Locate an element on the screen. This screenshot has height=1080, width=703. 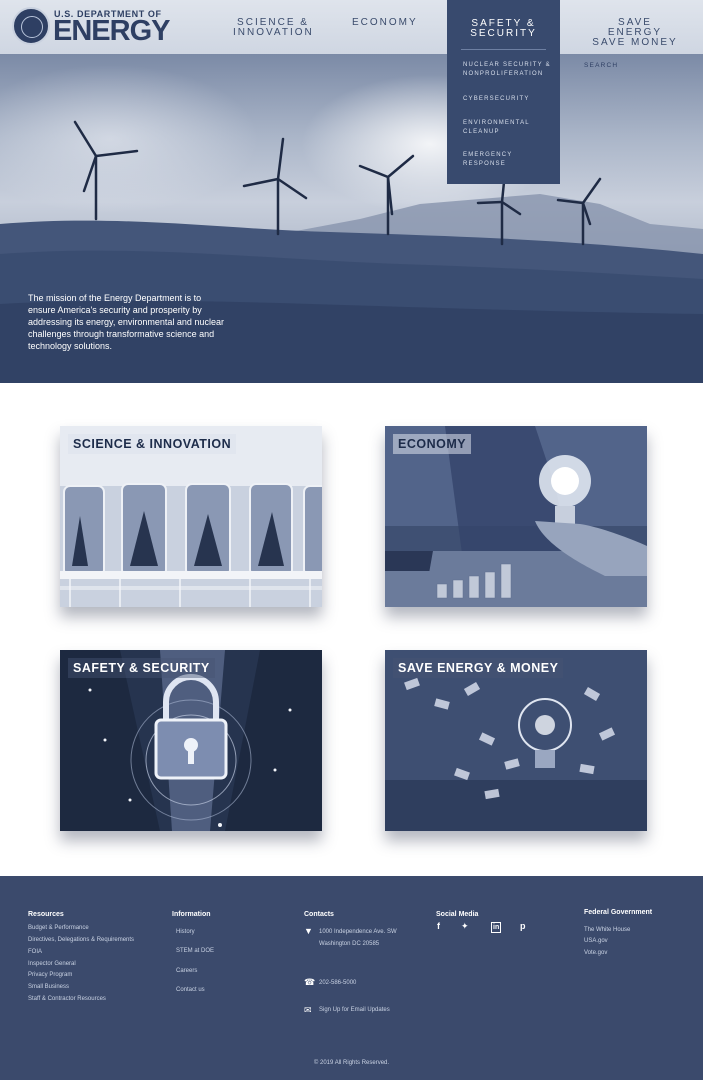
card-science-innovation: SCIENCE & INNOVATION is located at coordinates (191, 516).